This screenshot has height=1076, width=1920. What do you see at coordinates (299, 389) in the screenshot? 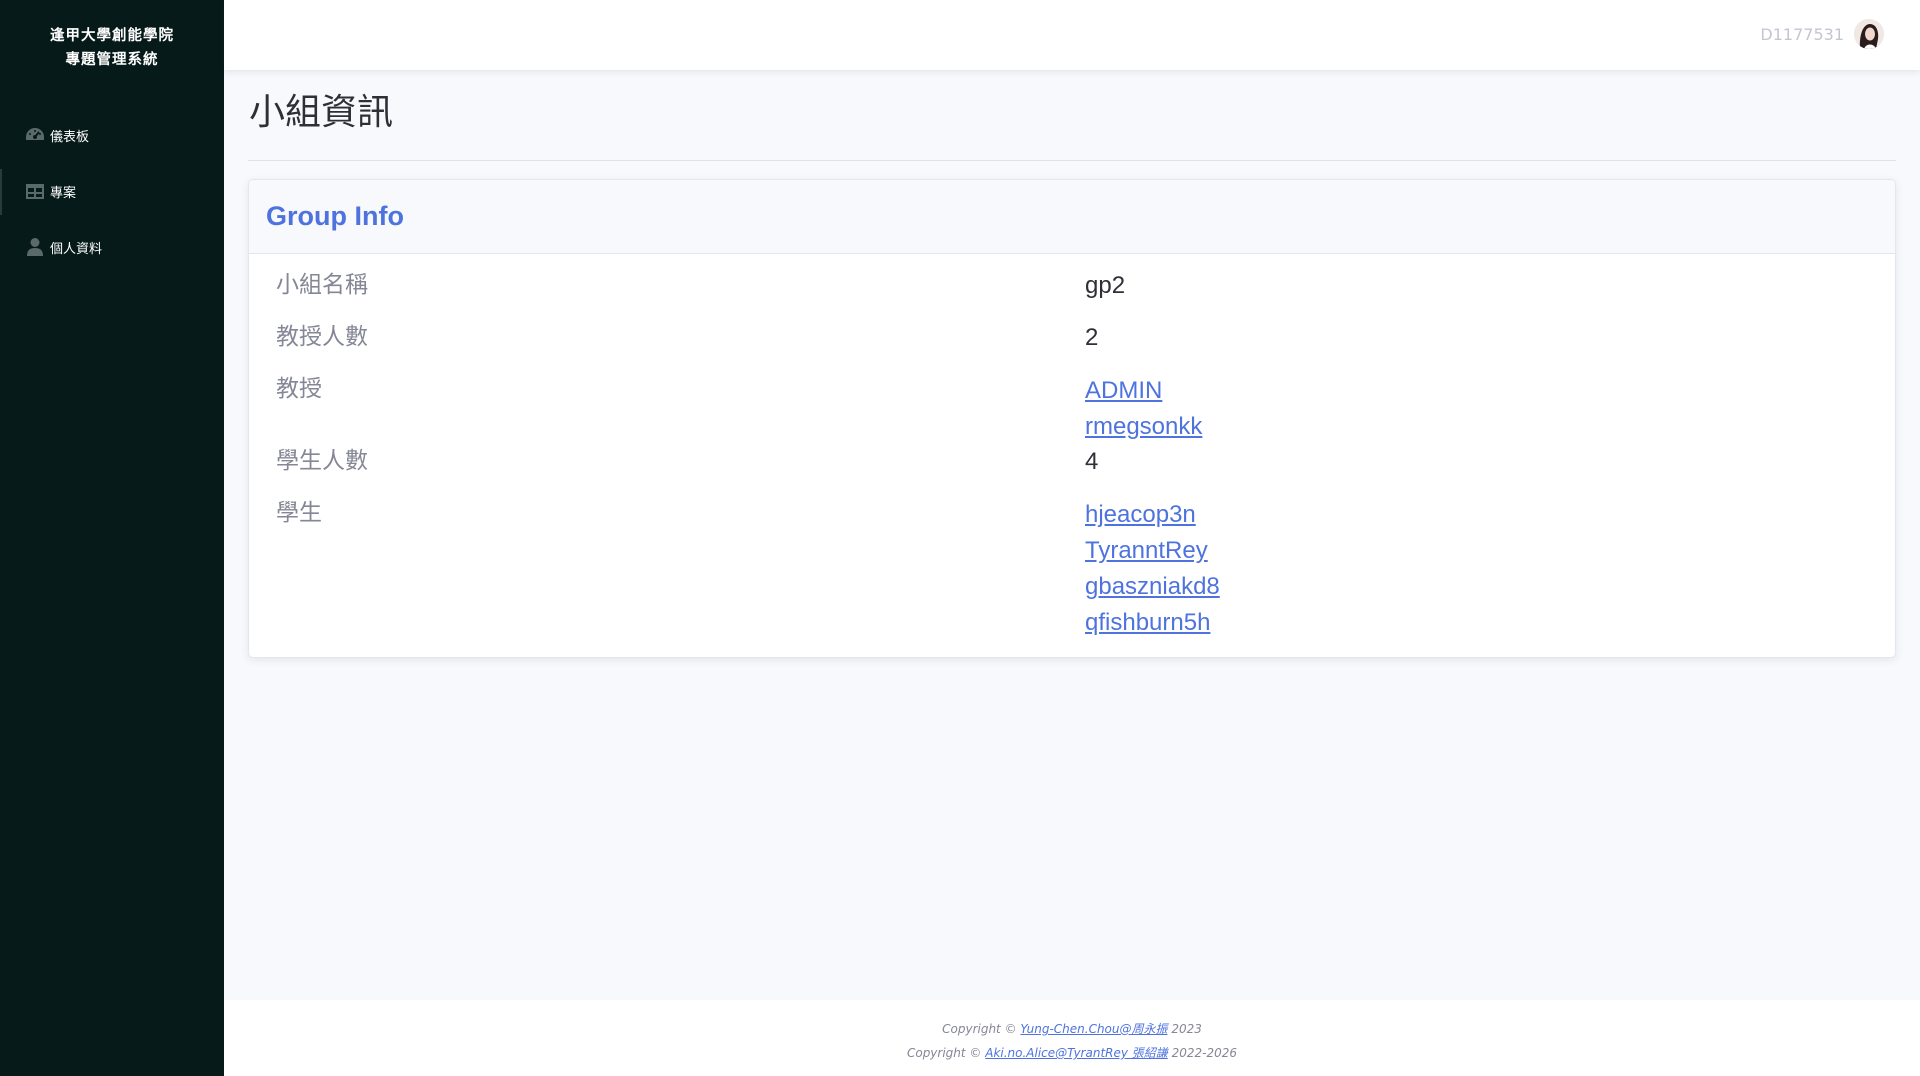
I see `professors-label: 教授` at bounding box center [299, 389].